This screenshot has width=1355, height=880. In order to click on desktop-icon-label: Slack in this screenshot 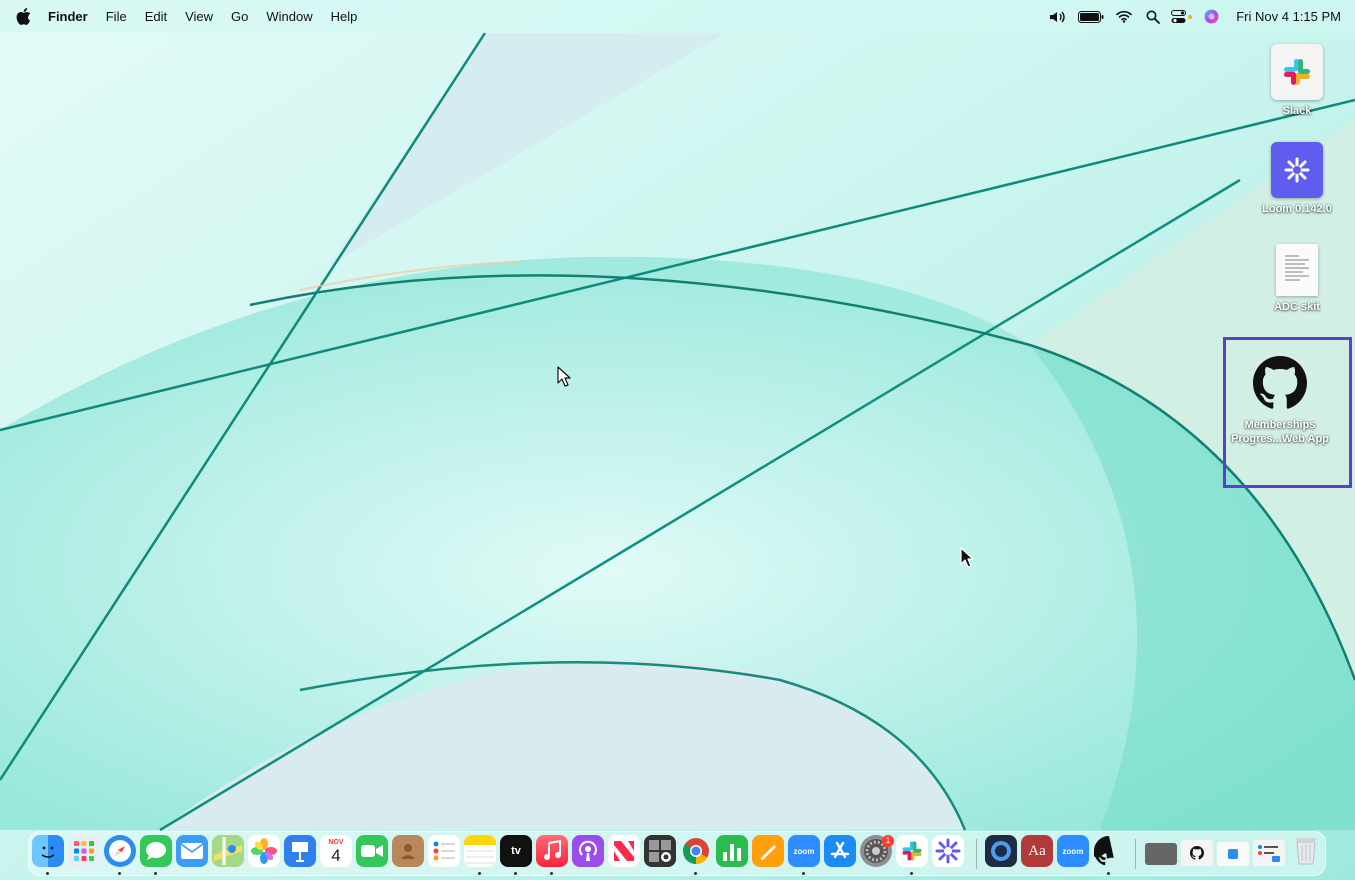, I will do `click(1297, 111)`.